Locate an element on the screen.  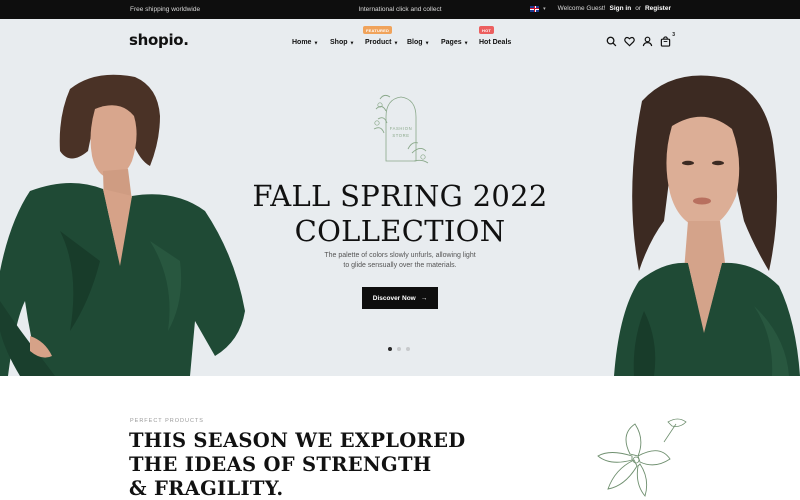
sign-in-link: Sign in is located at coordinates (621, 8).